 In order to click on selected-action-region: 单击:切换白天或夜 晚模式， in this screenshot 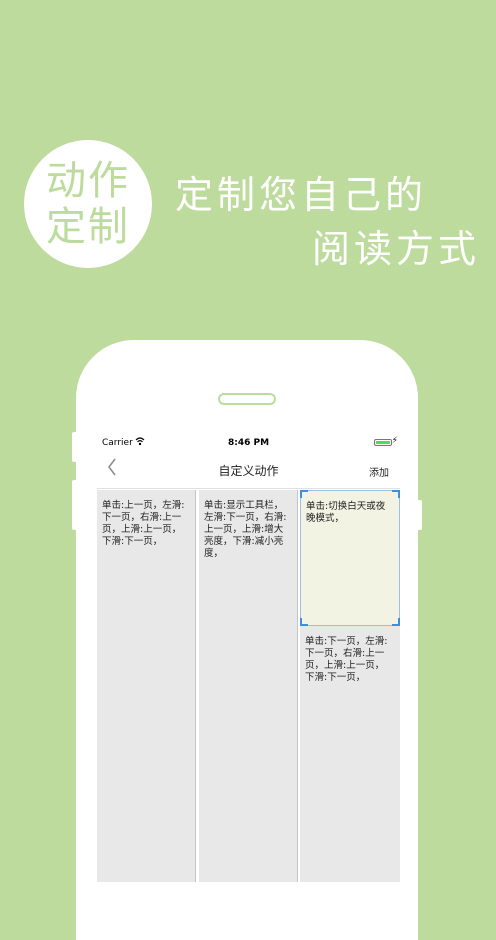, I will do `click(350, 558)`.